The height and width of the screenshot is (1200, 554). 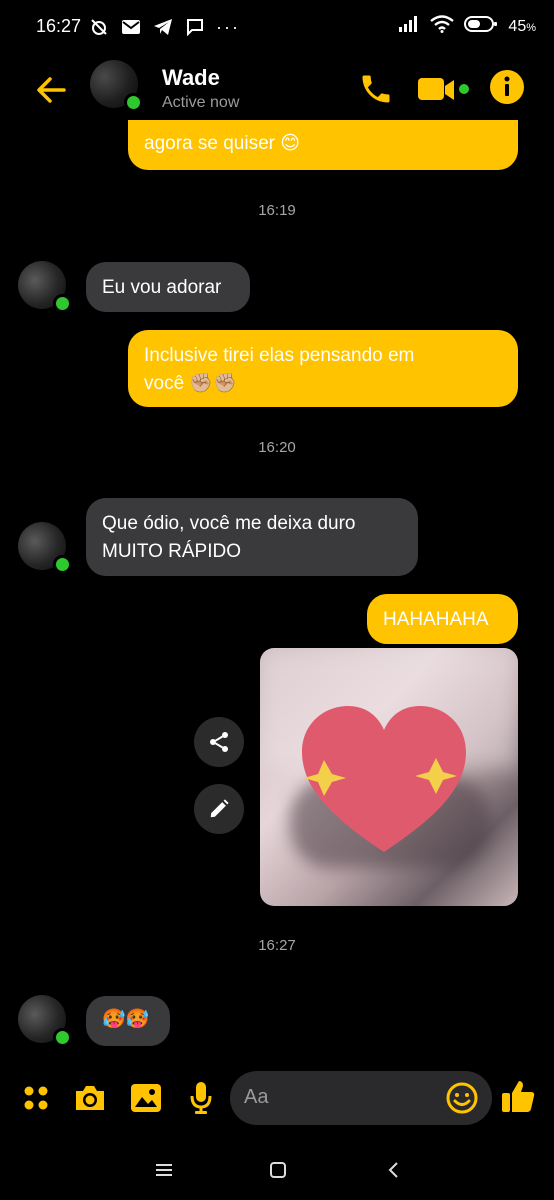 What do you see at coordinates (277, 28) in the screenshot?
I see `status-bar: 16:27 ··· 45%` at bounding box center [277, 28].